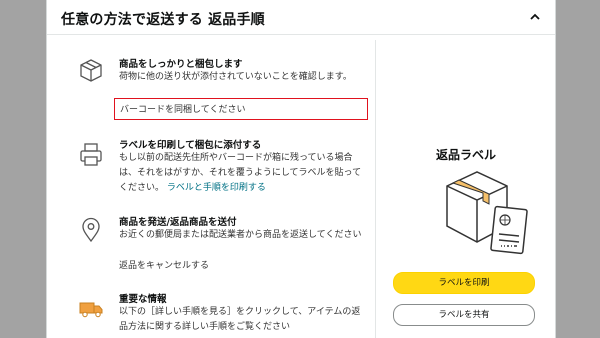 This screenshot has height=338, width=600. I want to click on cancel-return-link: 返品をキャンセルする, so click(244, 266).